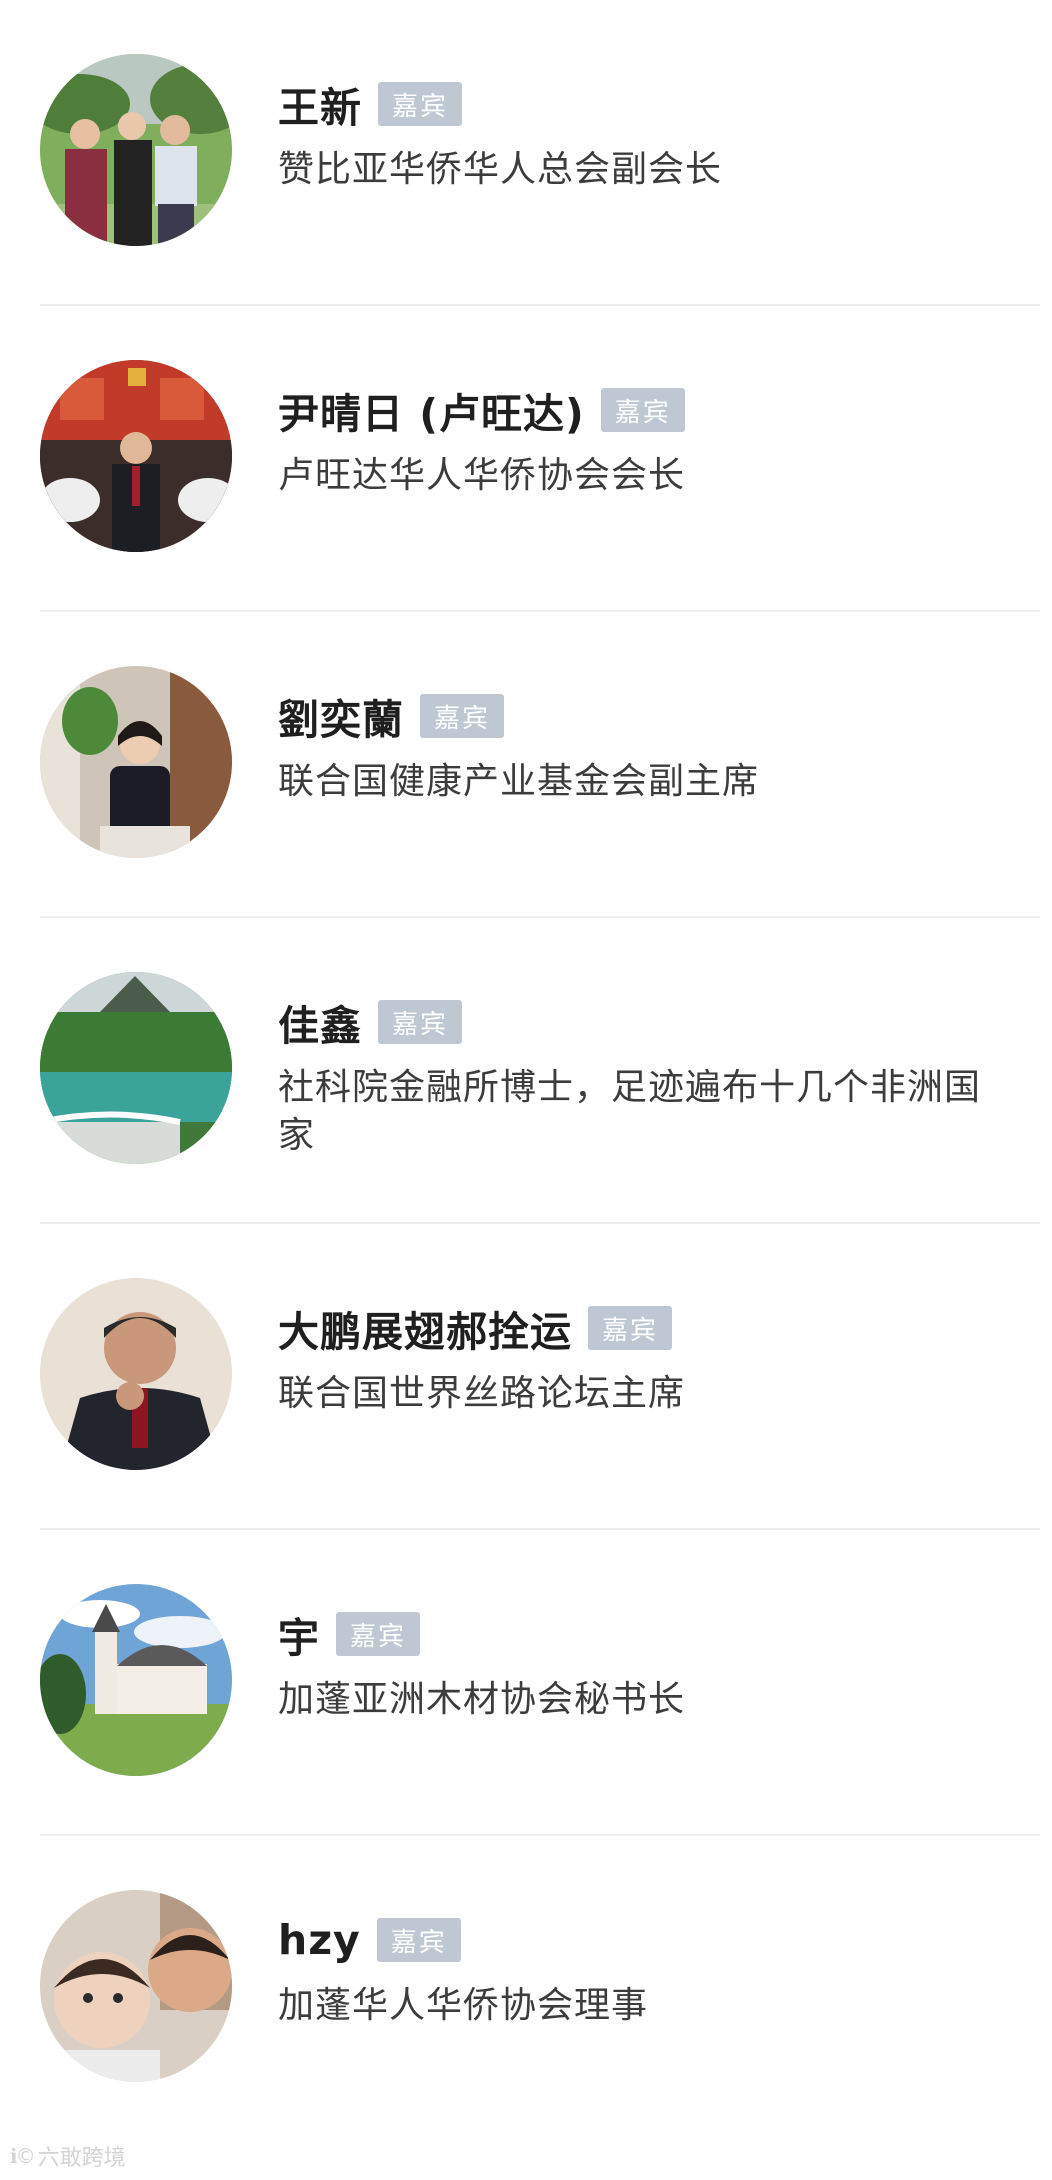  What do you see at coordinates (500, 169) in the screenshot?
I see `guest-title: 赞比亚华侨华人总会副会长` at bounding box center [500, 169].